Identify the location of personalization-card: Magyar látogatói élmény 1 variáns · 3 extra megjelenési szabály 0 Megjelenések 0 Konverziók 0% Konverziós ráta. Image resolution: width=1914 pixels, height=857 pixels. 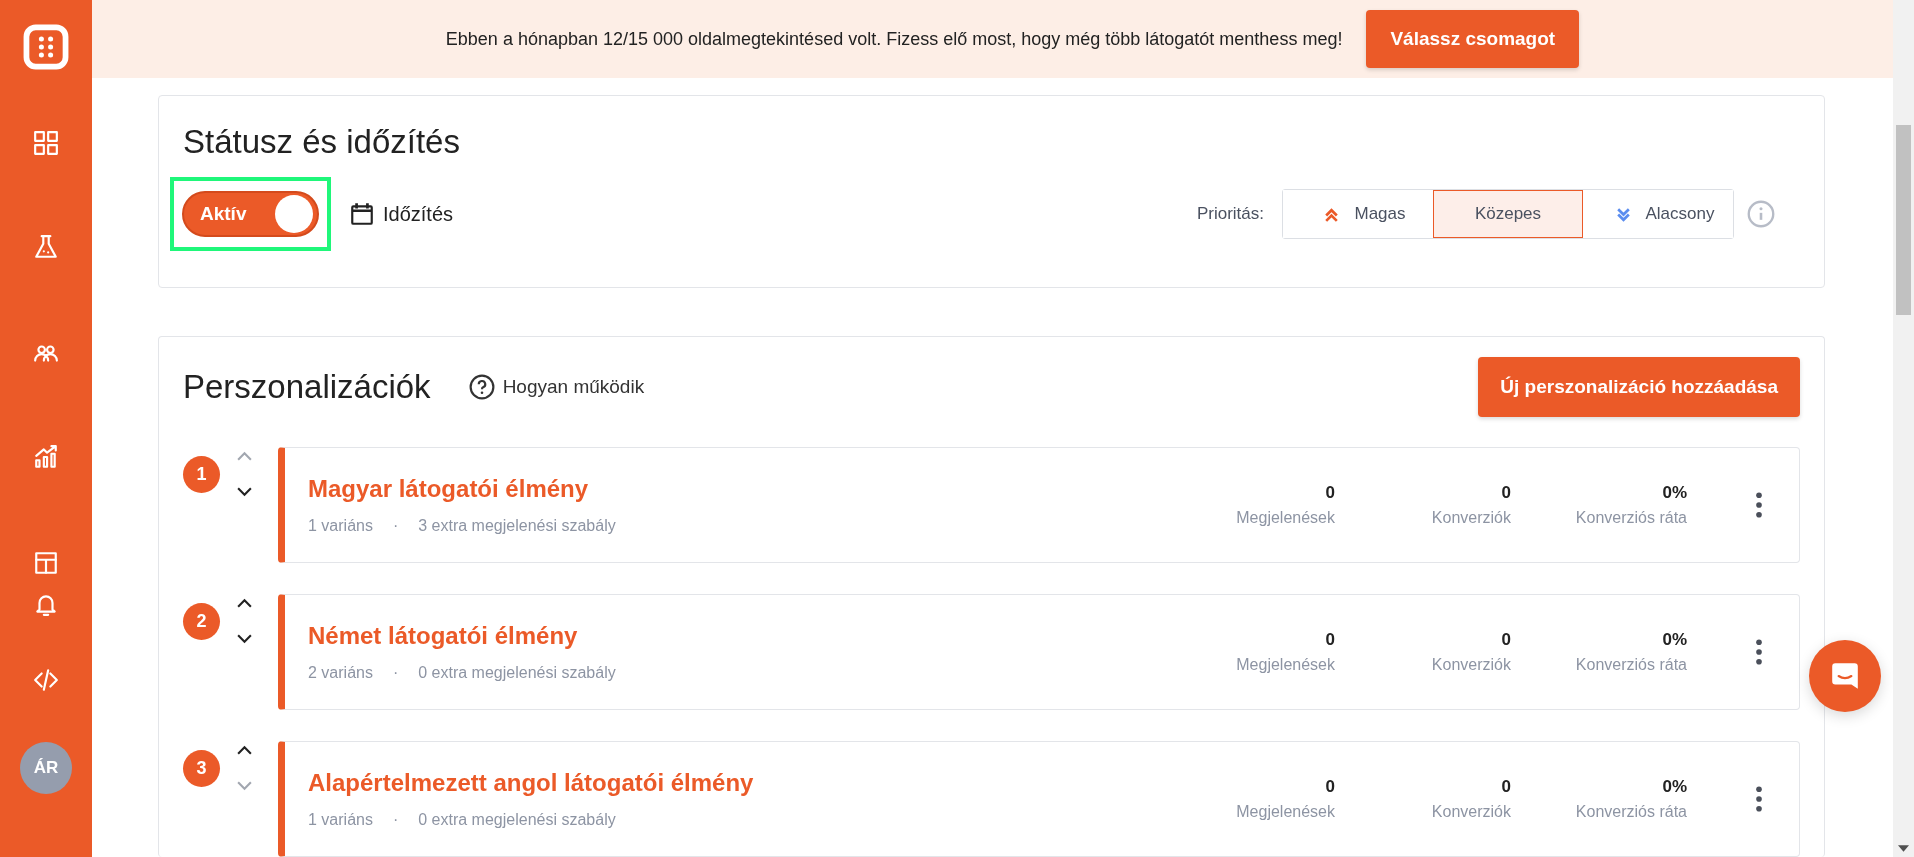
(1039, 505).